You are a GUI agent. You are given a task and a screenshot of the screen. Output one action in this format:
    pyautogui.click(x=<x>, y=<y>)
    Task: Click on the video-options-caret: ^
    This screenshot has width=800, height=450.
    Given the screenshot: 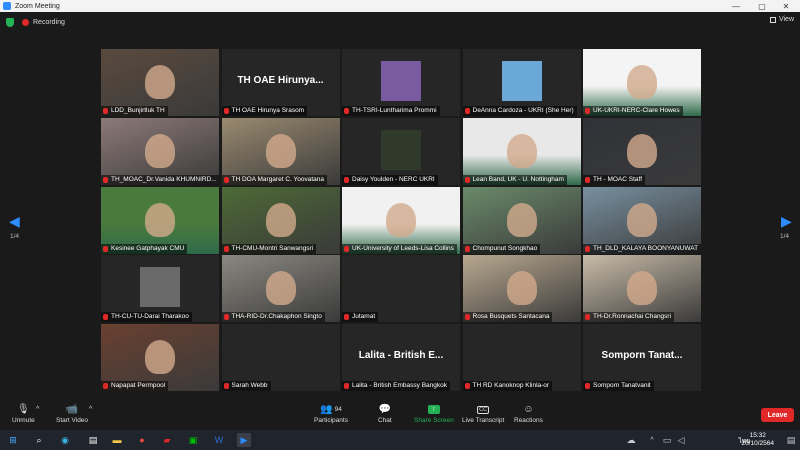 What is the action you would take?
    pyautogui.click(x=90, y=409)
    